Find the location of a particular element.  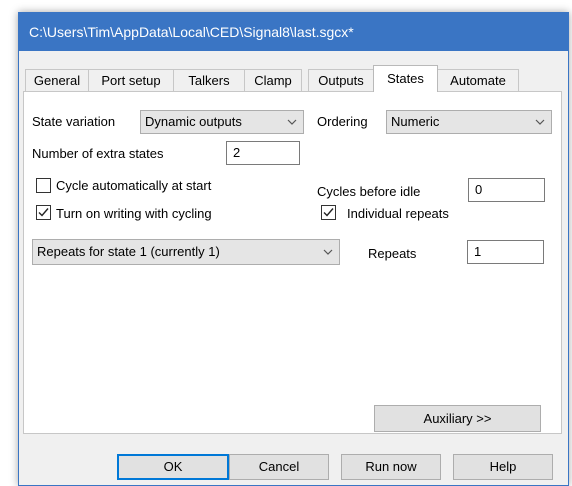

tab-clamp: Clamp is located at coordinates (273, 80).